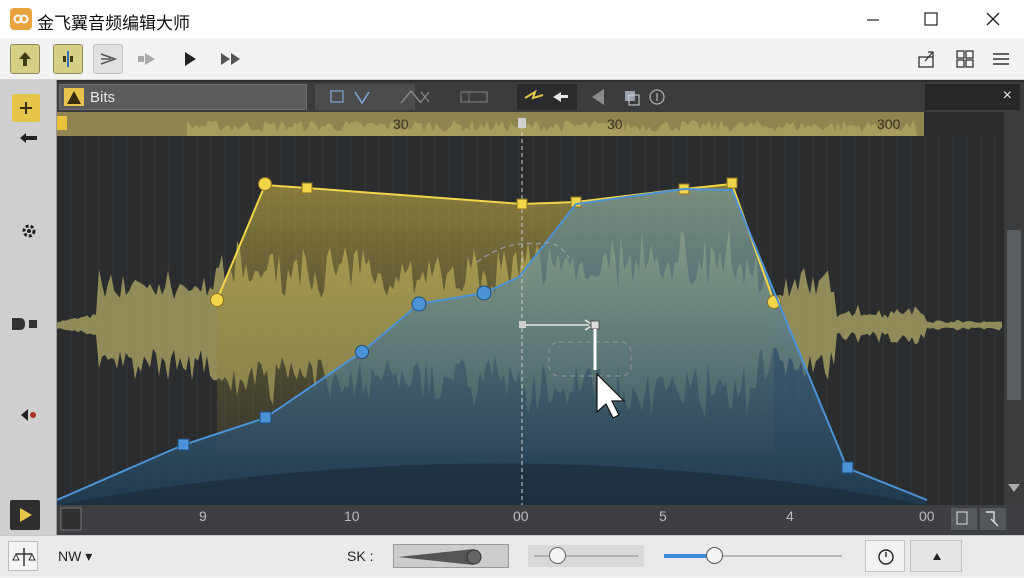 The image size is (1024, 578). Describe the element at coordinates (889, 124) in the screenshot. I see `ruler-label-3: 300` at that location.